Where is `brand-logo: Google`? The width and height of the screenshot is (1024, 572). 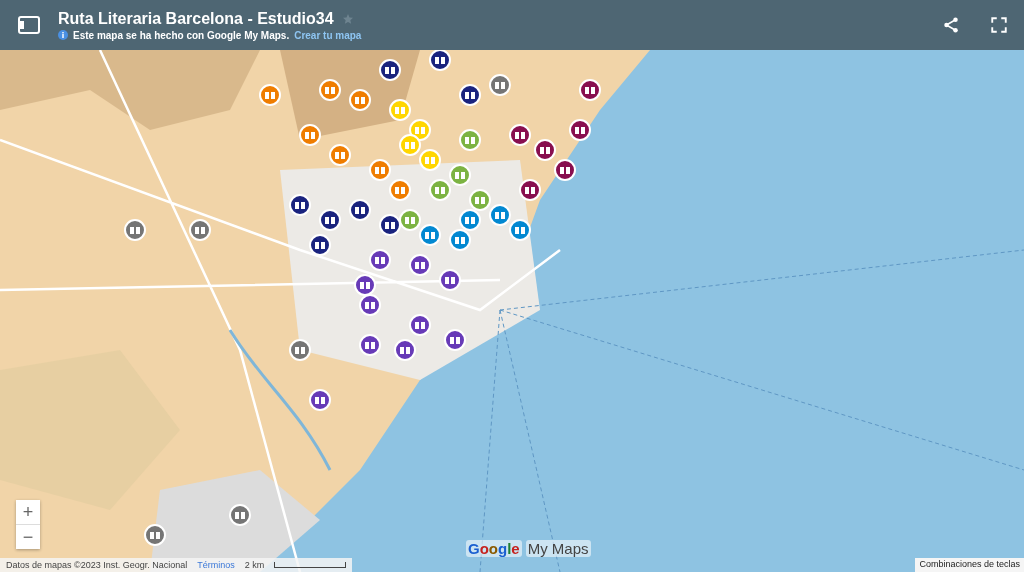 brand-logo: Google is located at coordinates (494, 548).